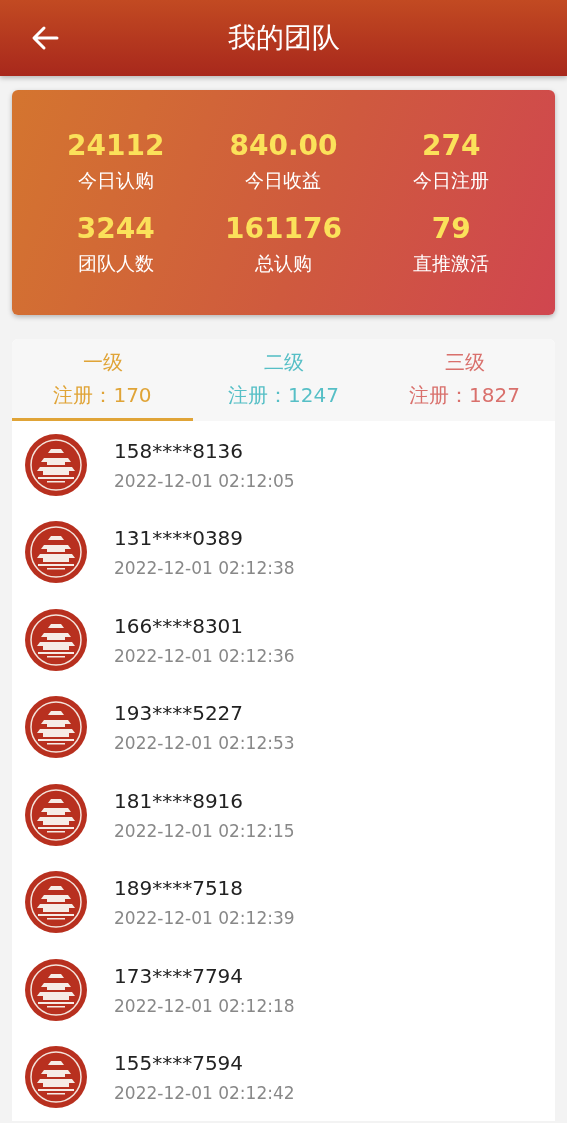  Describe the element at coordinates (204, 655) in the screenshot. I see `member-time: 2022-12-01 02:12:36` at that location.